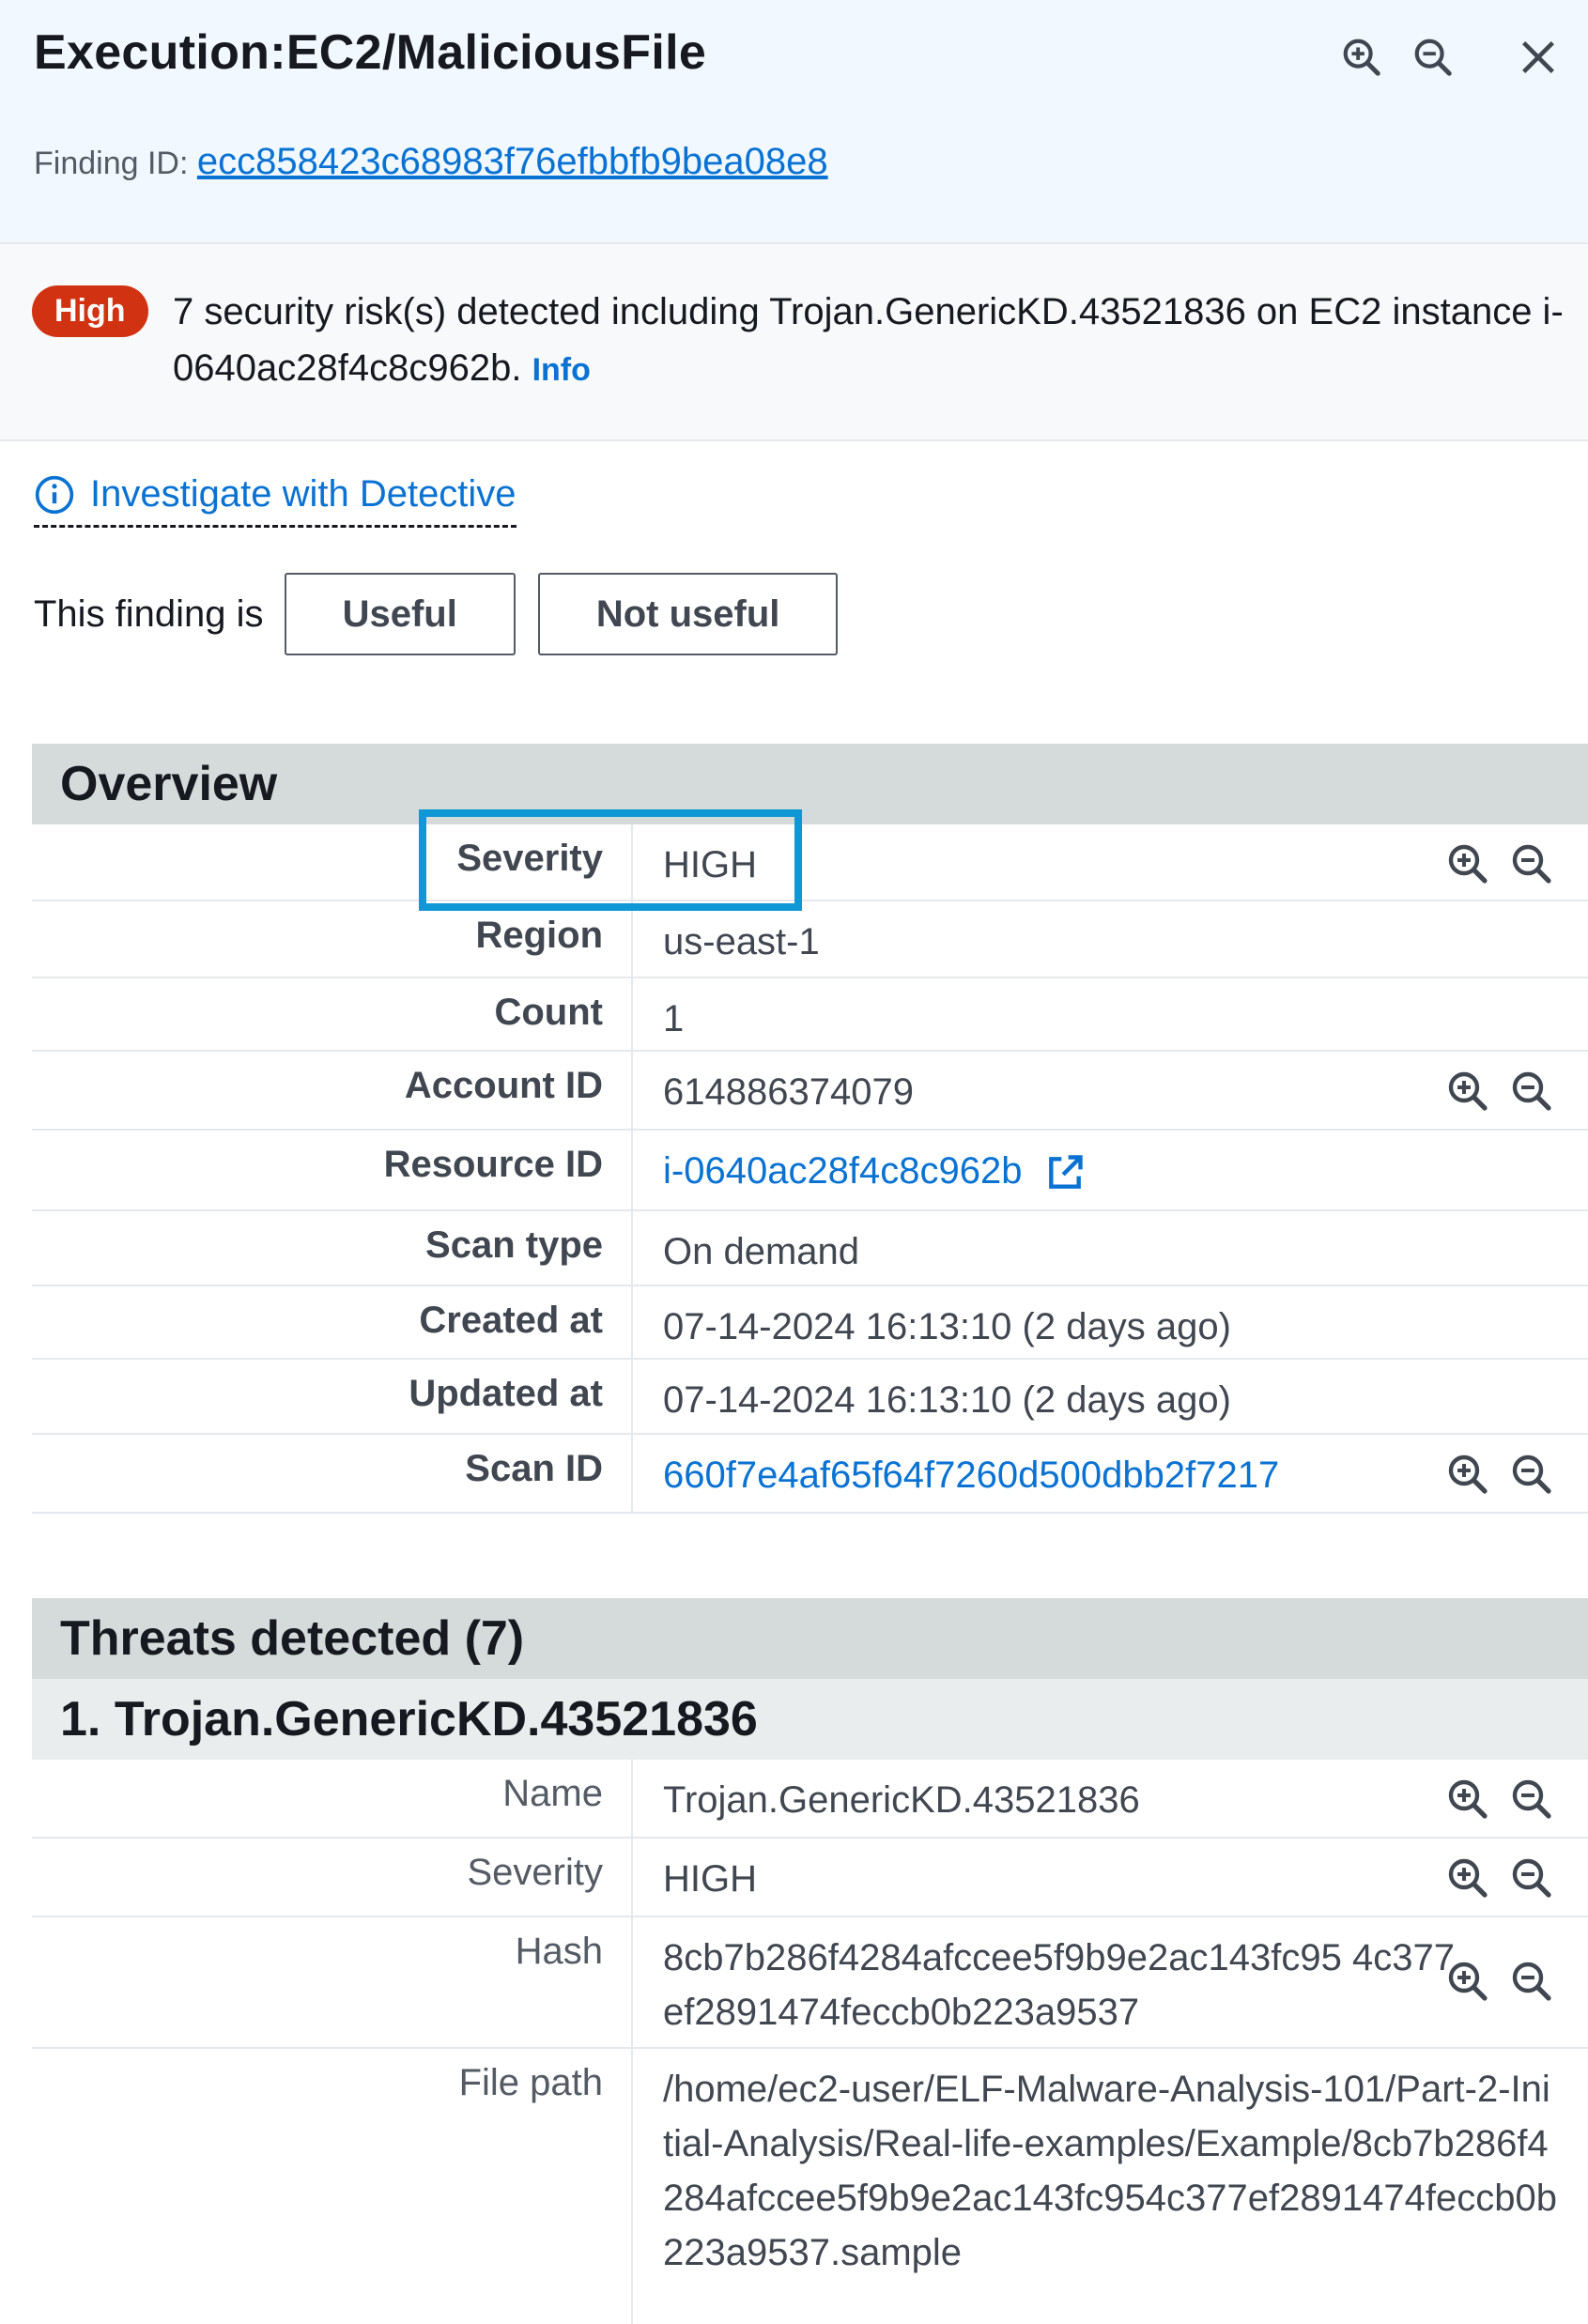 Image resolution: width=1588 pixels, height=2324 pixels. Describe the element at coordinates (810, 1015) in the screenshot. I see `overview-row-count: Count 1` at that location.